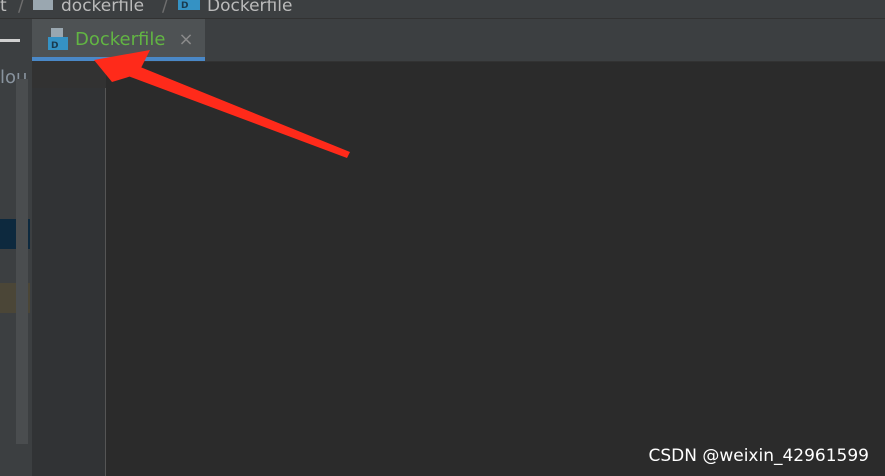 The image size is (885, 476). What do you see at coordinates (69, 269) in the screenshot?
I see `editor-gutter` at bounding box center [69, 269].